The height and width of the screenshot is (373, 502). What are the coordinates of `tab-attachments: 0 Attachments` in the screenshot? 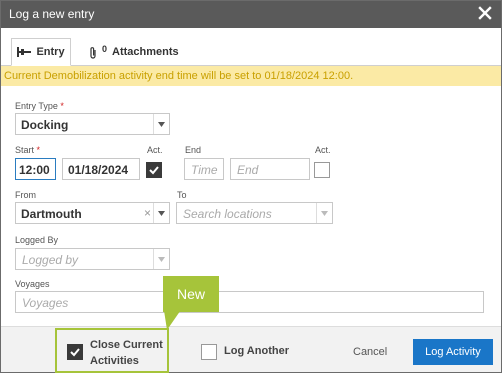 It's located at (134, 52).